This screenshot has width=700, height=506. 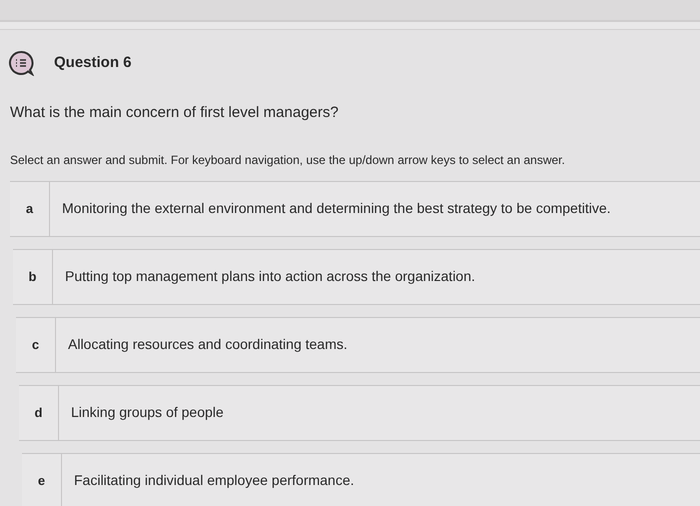 What do you see at coordinates (174, 113) in the screenshot?
I see `question-text: What is the main concern of first level managers?` at bounding box center [174, 113].